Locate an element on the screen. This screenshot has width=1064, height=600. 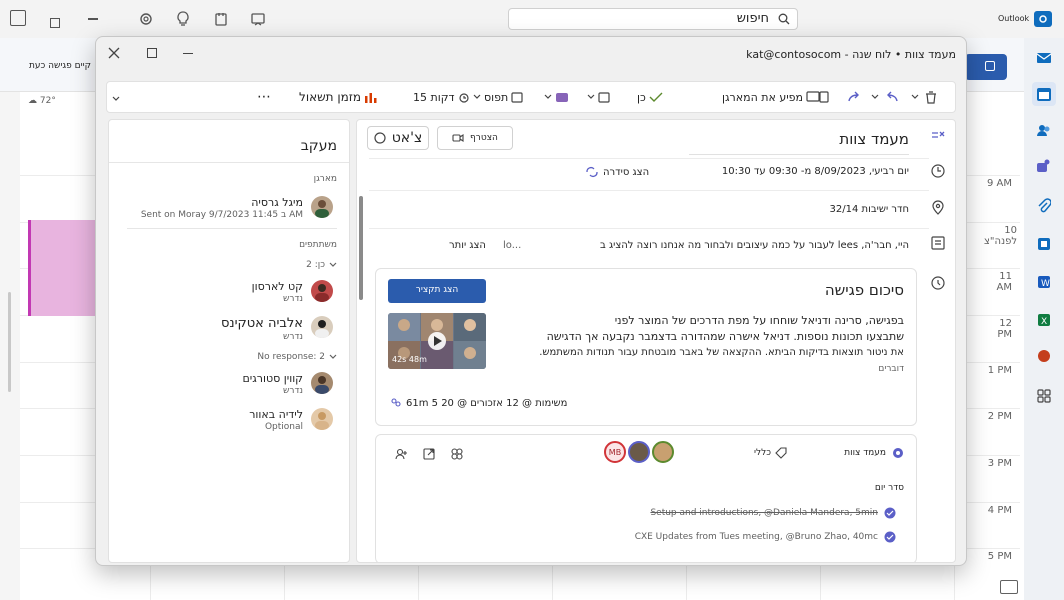
scheduling-poll-button: מזמן תשאול is located at coordinates (338, 97).